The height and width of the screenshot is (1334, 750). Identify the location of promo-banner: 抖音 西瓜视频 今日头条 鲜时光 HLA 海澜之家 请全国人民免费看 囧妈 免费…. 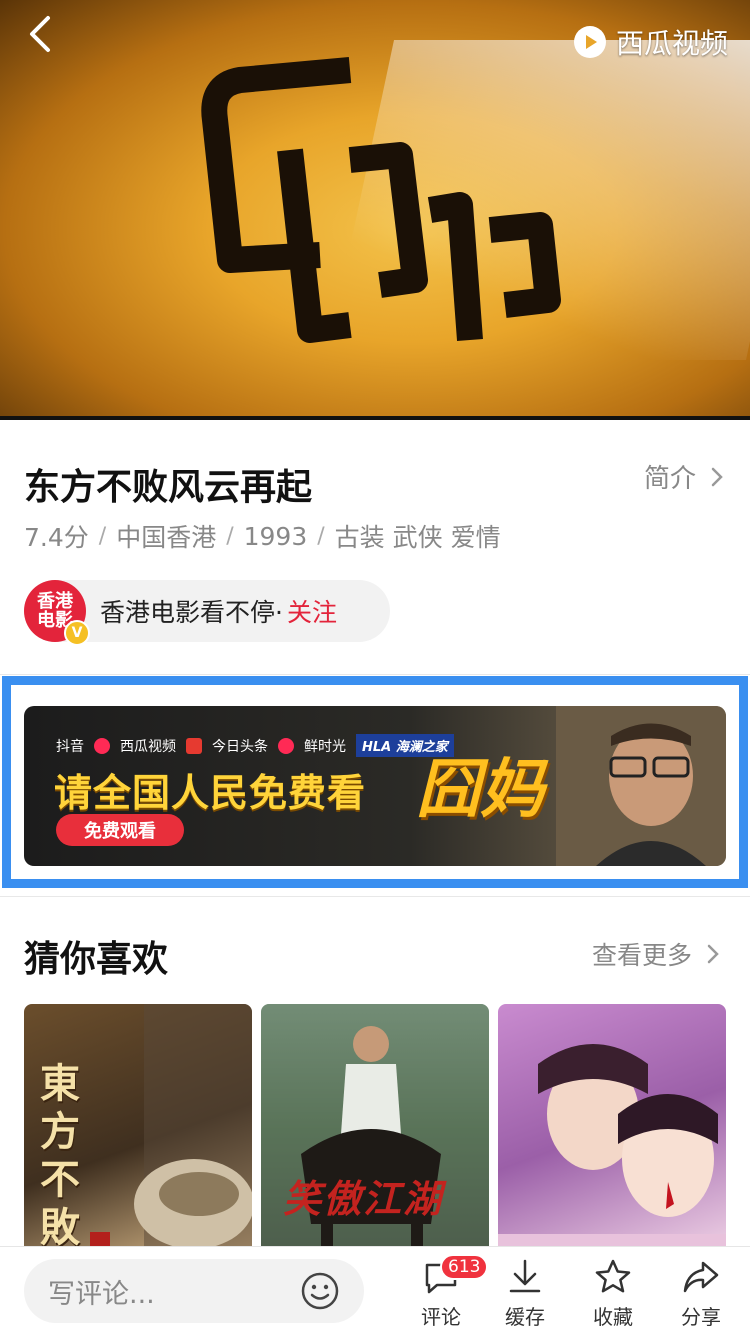
(375, 786).